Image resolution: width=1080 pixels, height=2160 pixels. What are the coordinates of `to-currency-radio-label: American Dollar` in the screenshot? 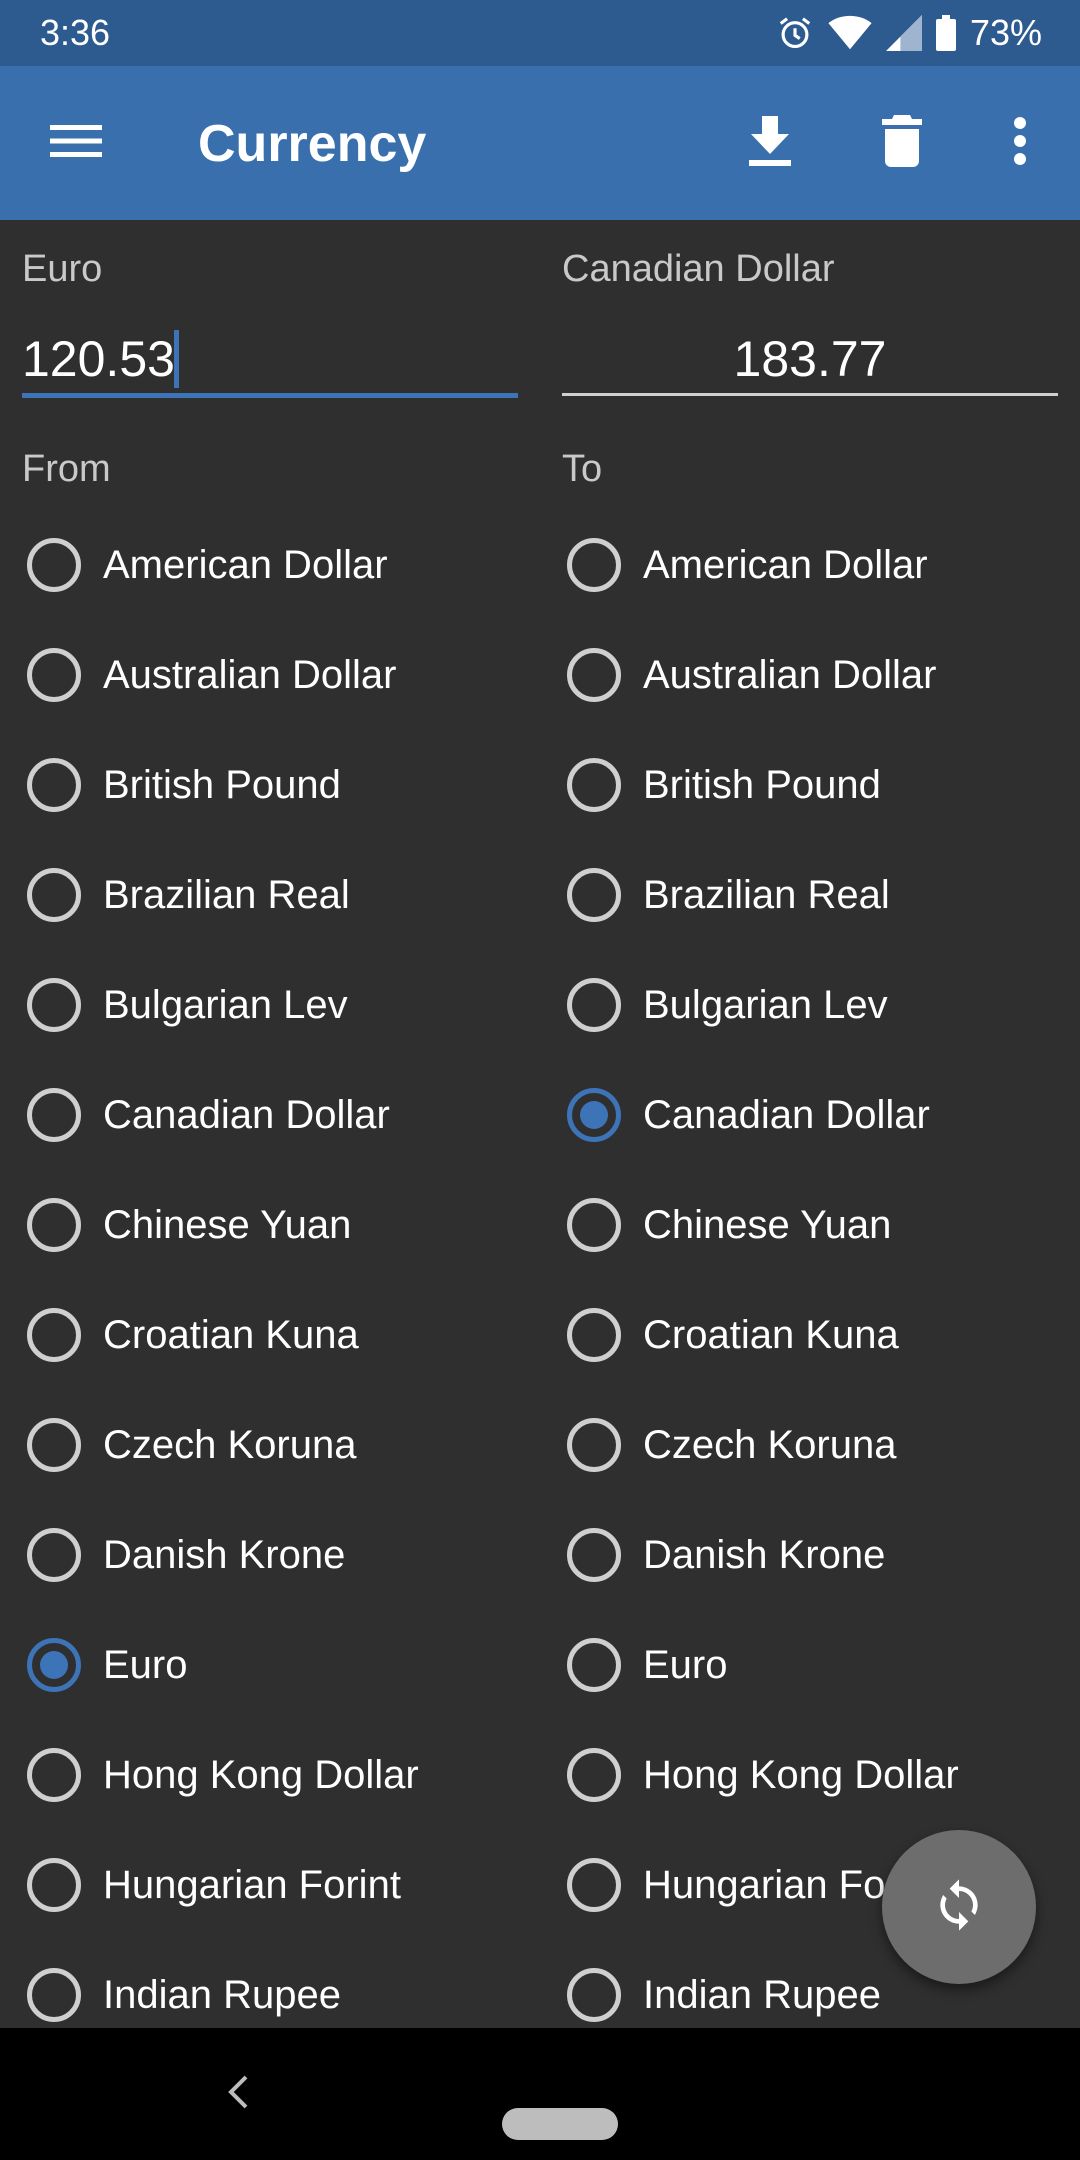 It's located at (785, 564).